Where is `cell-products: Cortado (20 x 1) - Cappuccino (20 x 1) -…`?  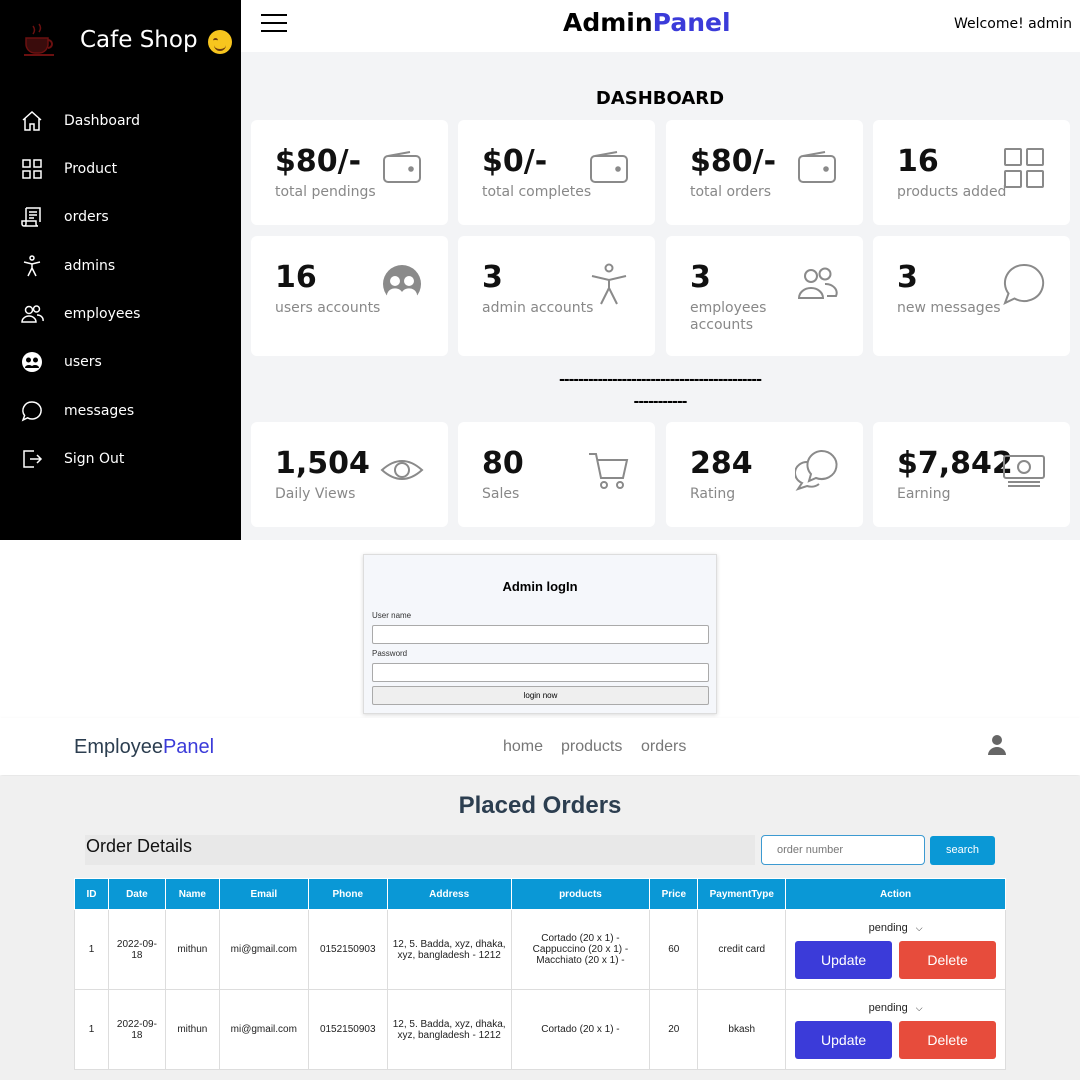 cell-products: Cortado (20 x 1) - Cappuccino (20 x 1) -… is located at coordinates (580, 949).